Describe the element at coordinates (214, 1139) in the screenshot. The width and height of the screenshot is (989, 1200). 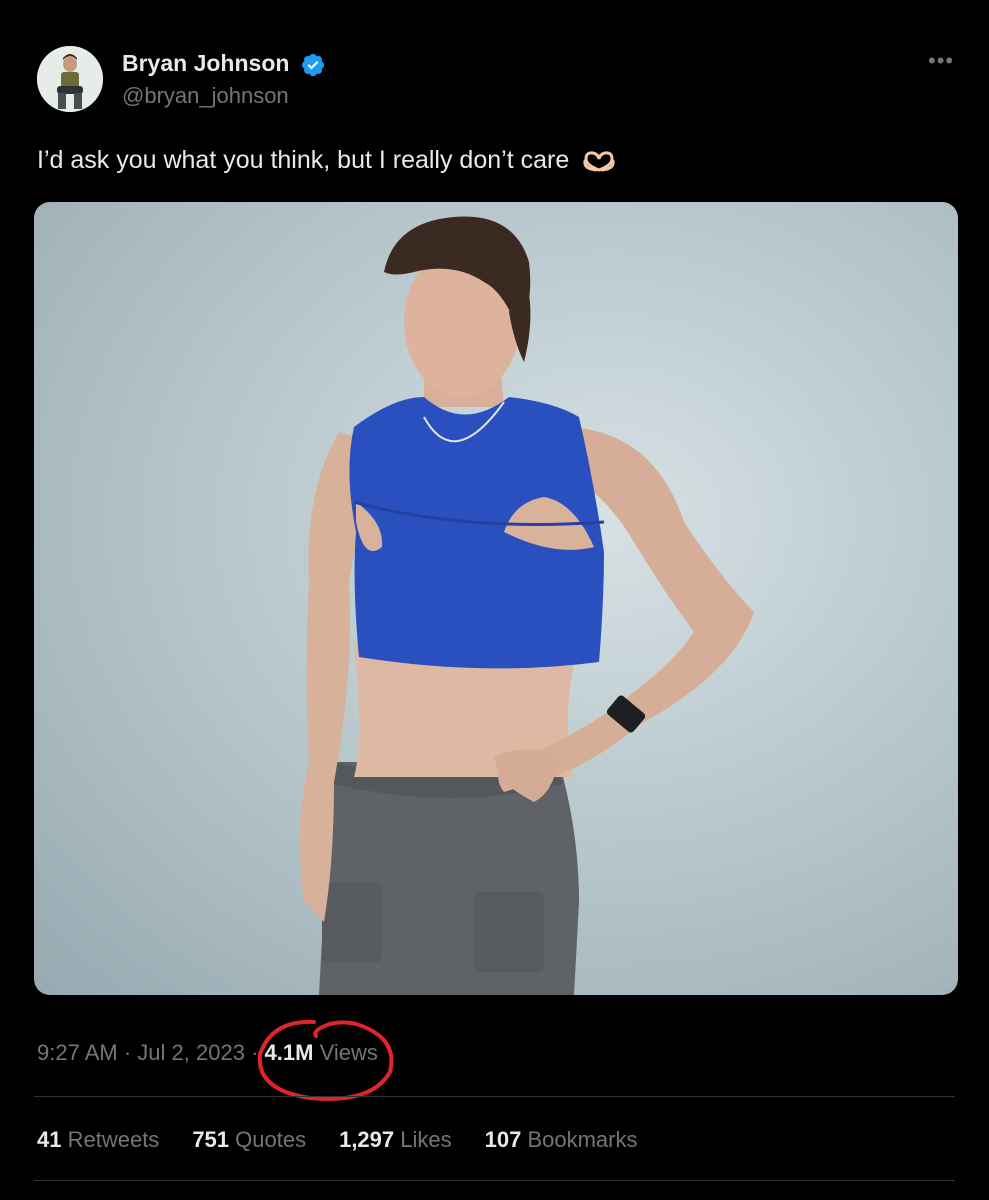
I see `quotes-count: 751` at that location.